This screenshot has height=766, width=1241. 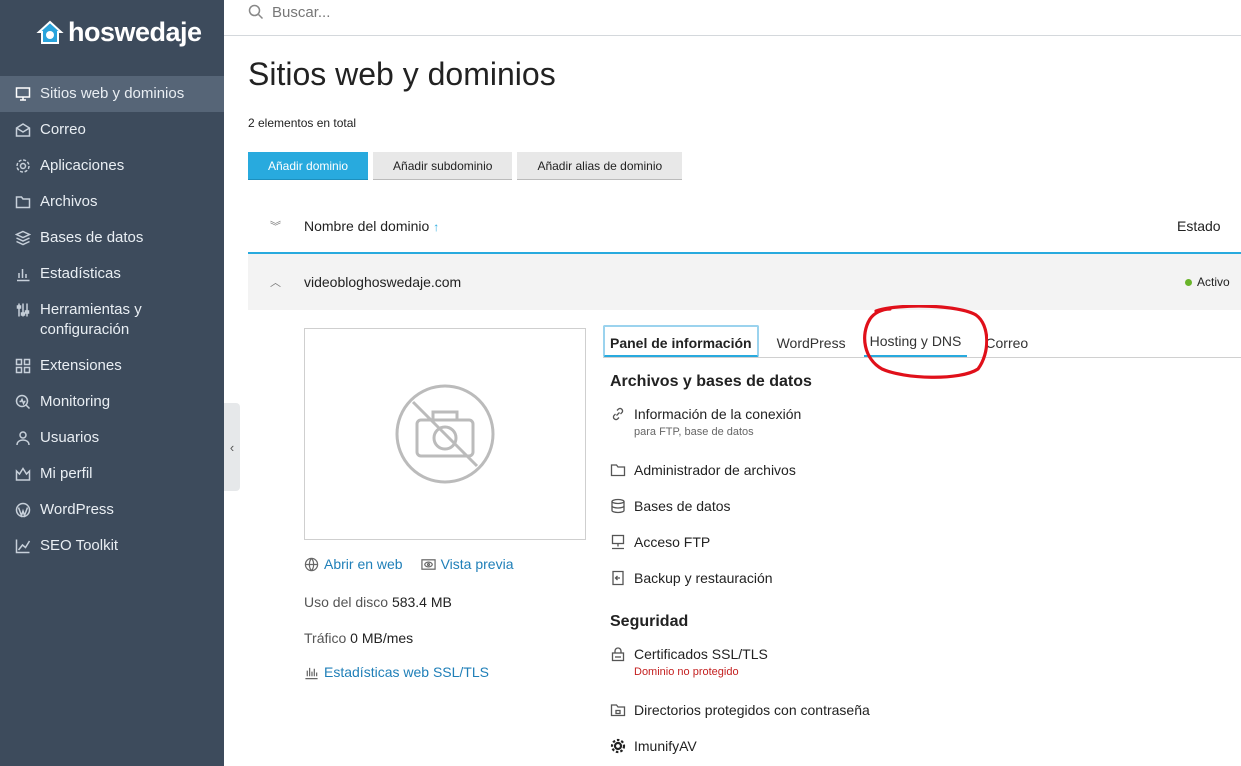 I want to click on sidebar-item-extensions: Extensiones, so click(x=112, y=366).